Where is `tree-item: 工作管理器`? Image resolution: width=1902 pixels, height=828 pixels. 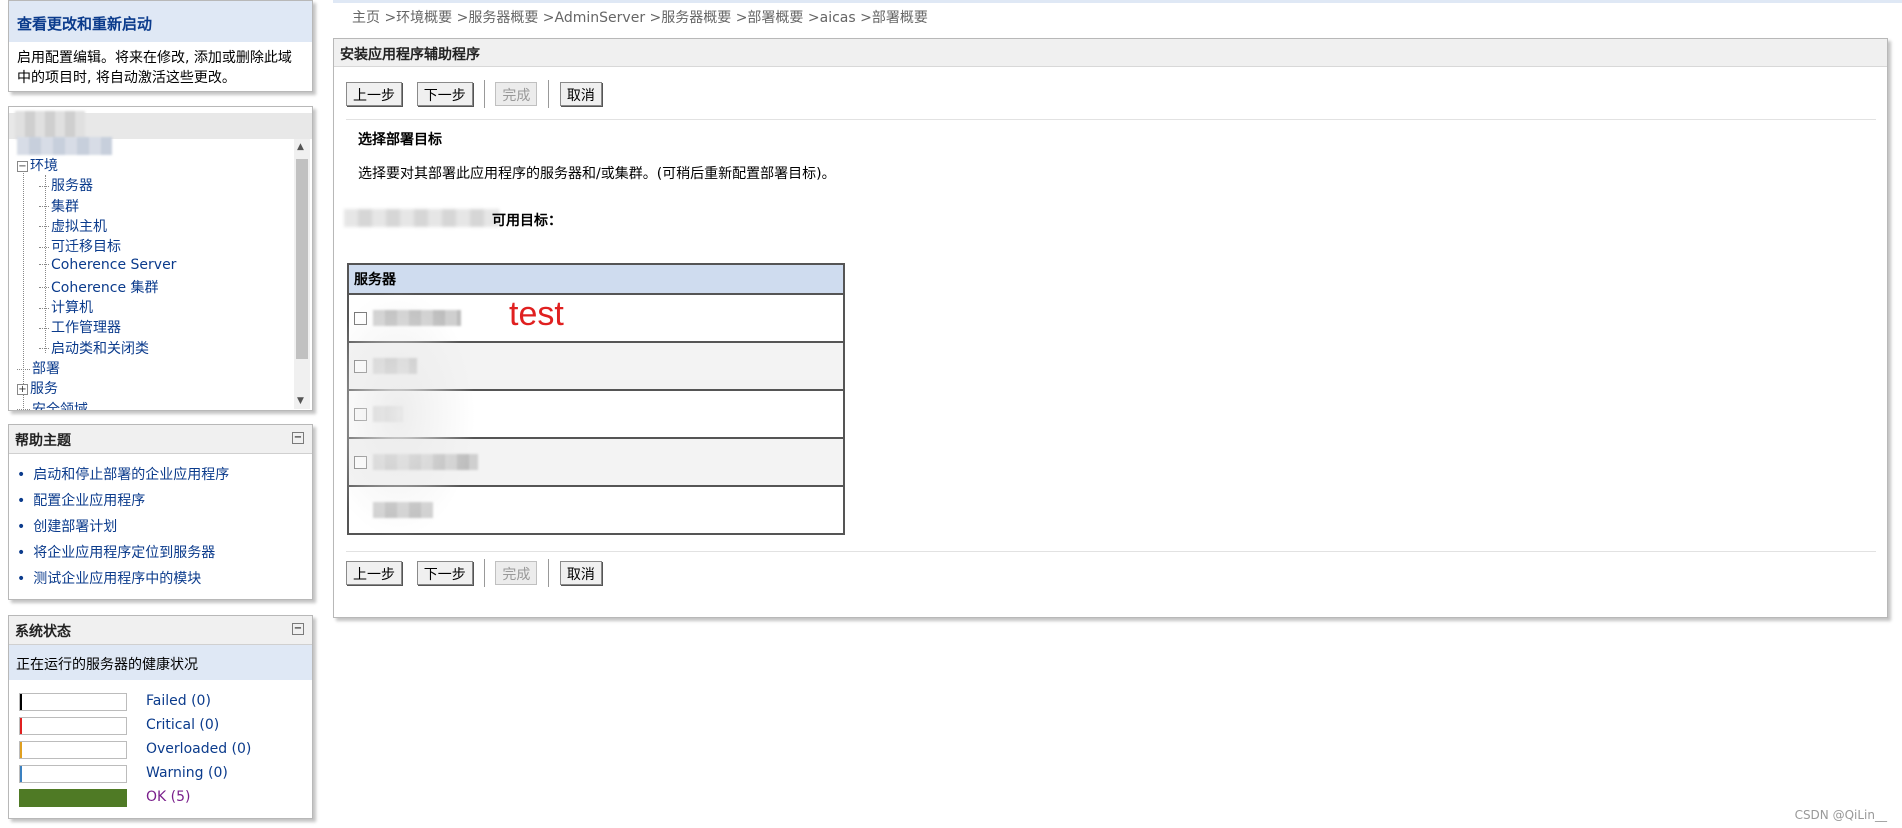 tree-item: 工作管理器 is located at coordinates (80, 327).